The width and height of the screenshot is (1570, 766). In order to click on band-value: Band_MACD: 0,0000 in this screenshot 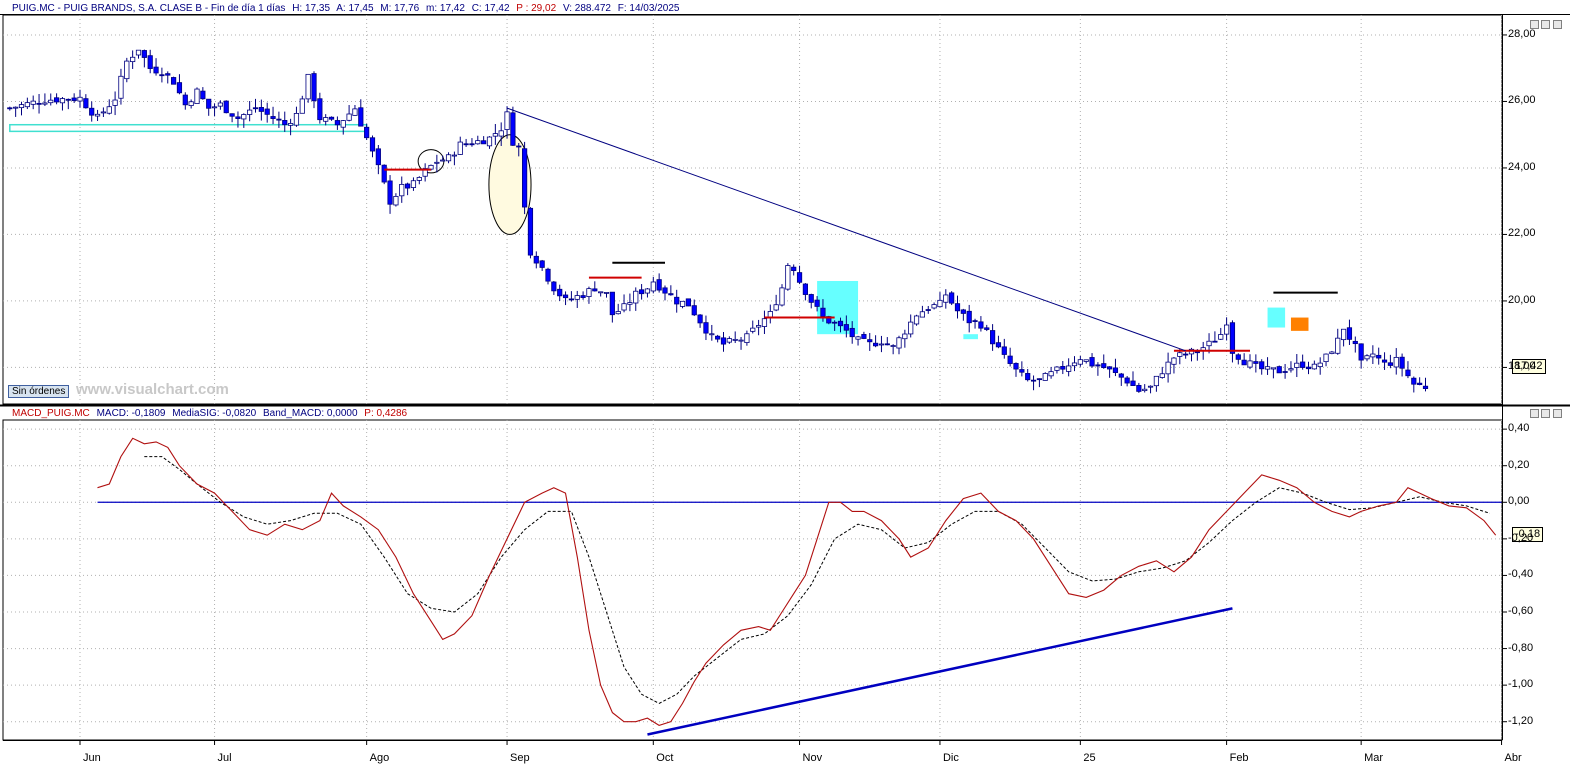, I will do `click(310, 413)`.